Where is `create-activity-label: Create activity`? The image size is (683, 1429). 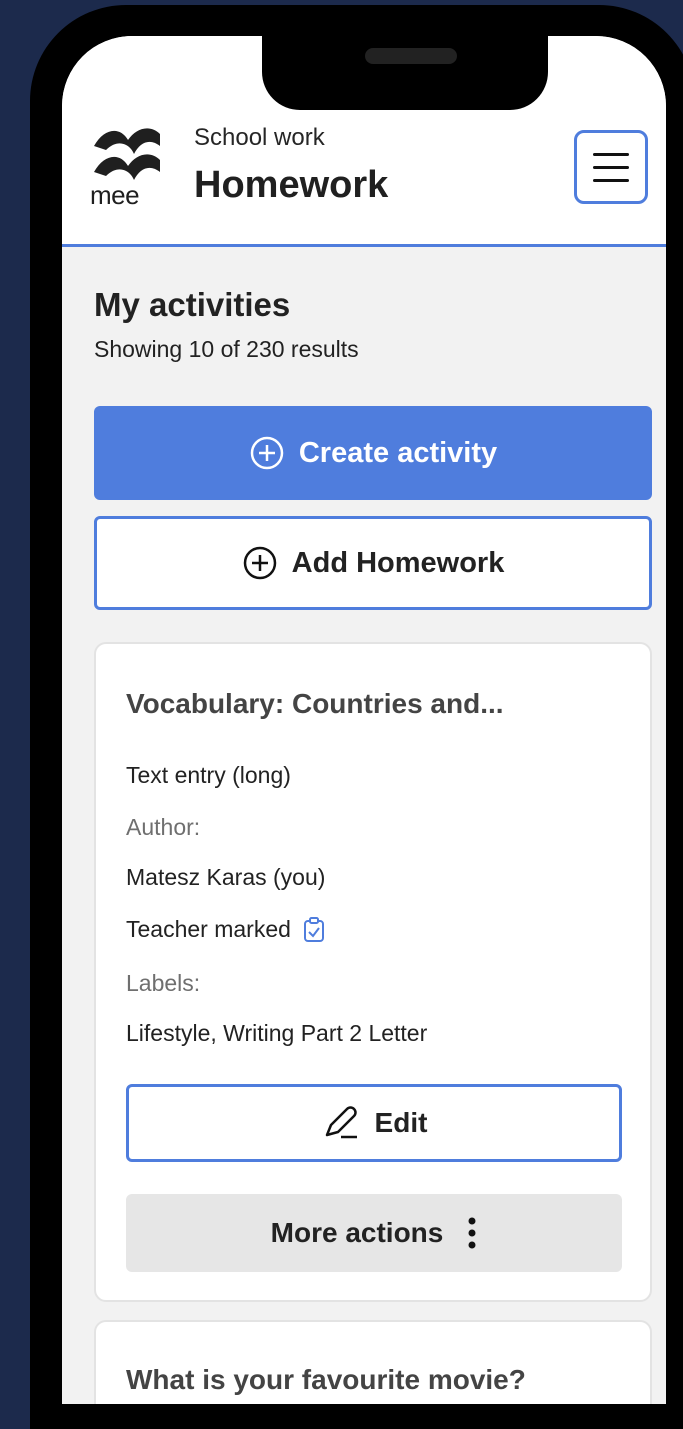
create-activity-label: Create activity is located at coordinates (398, 452).